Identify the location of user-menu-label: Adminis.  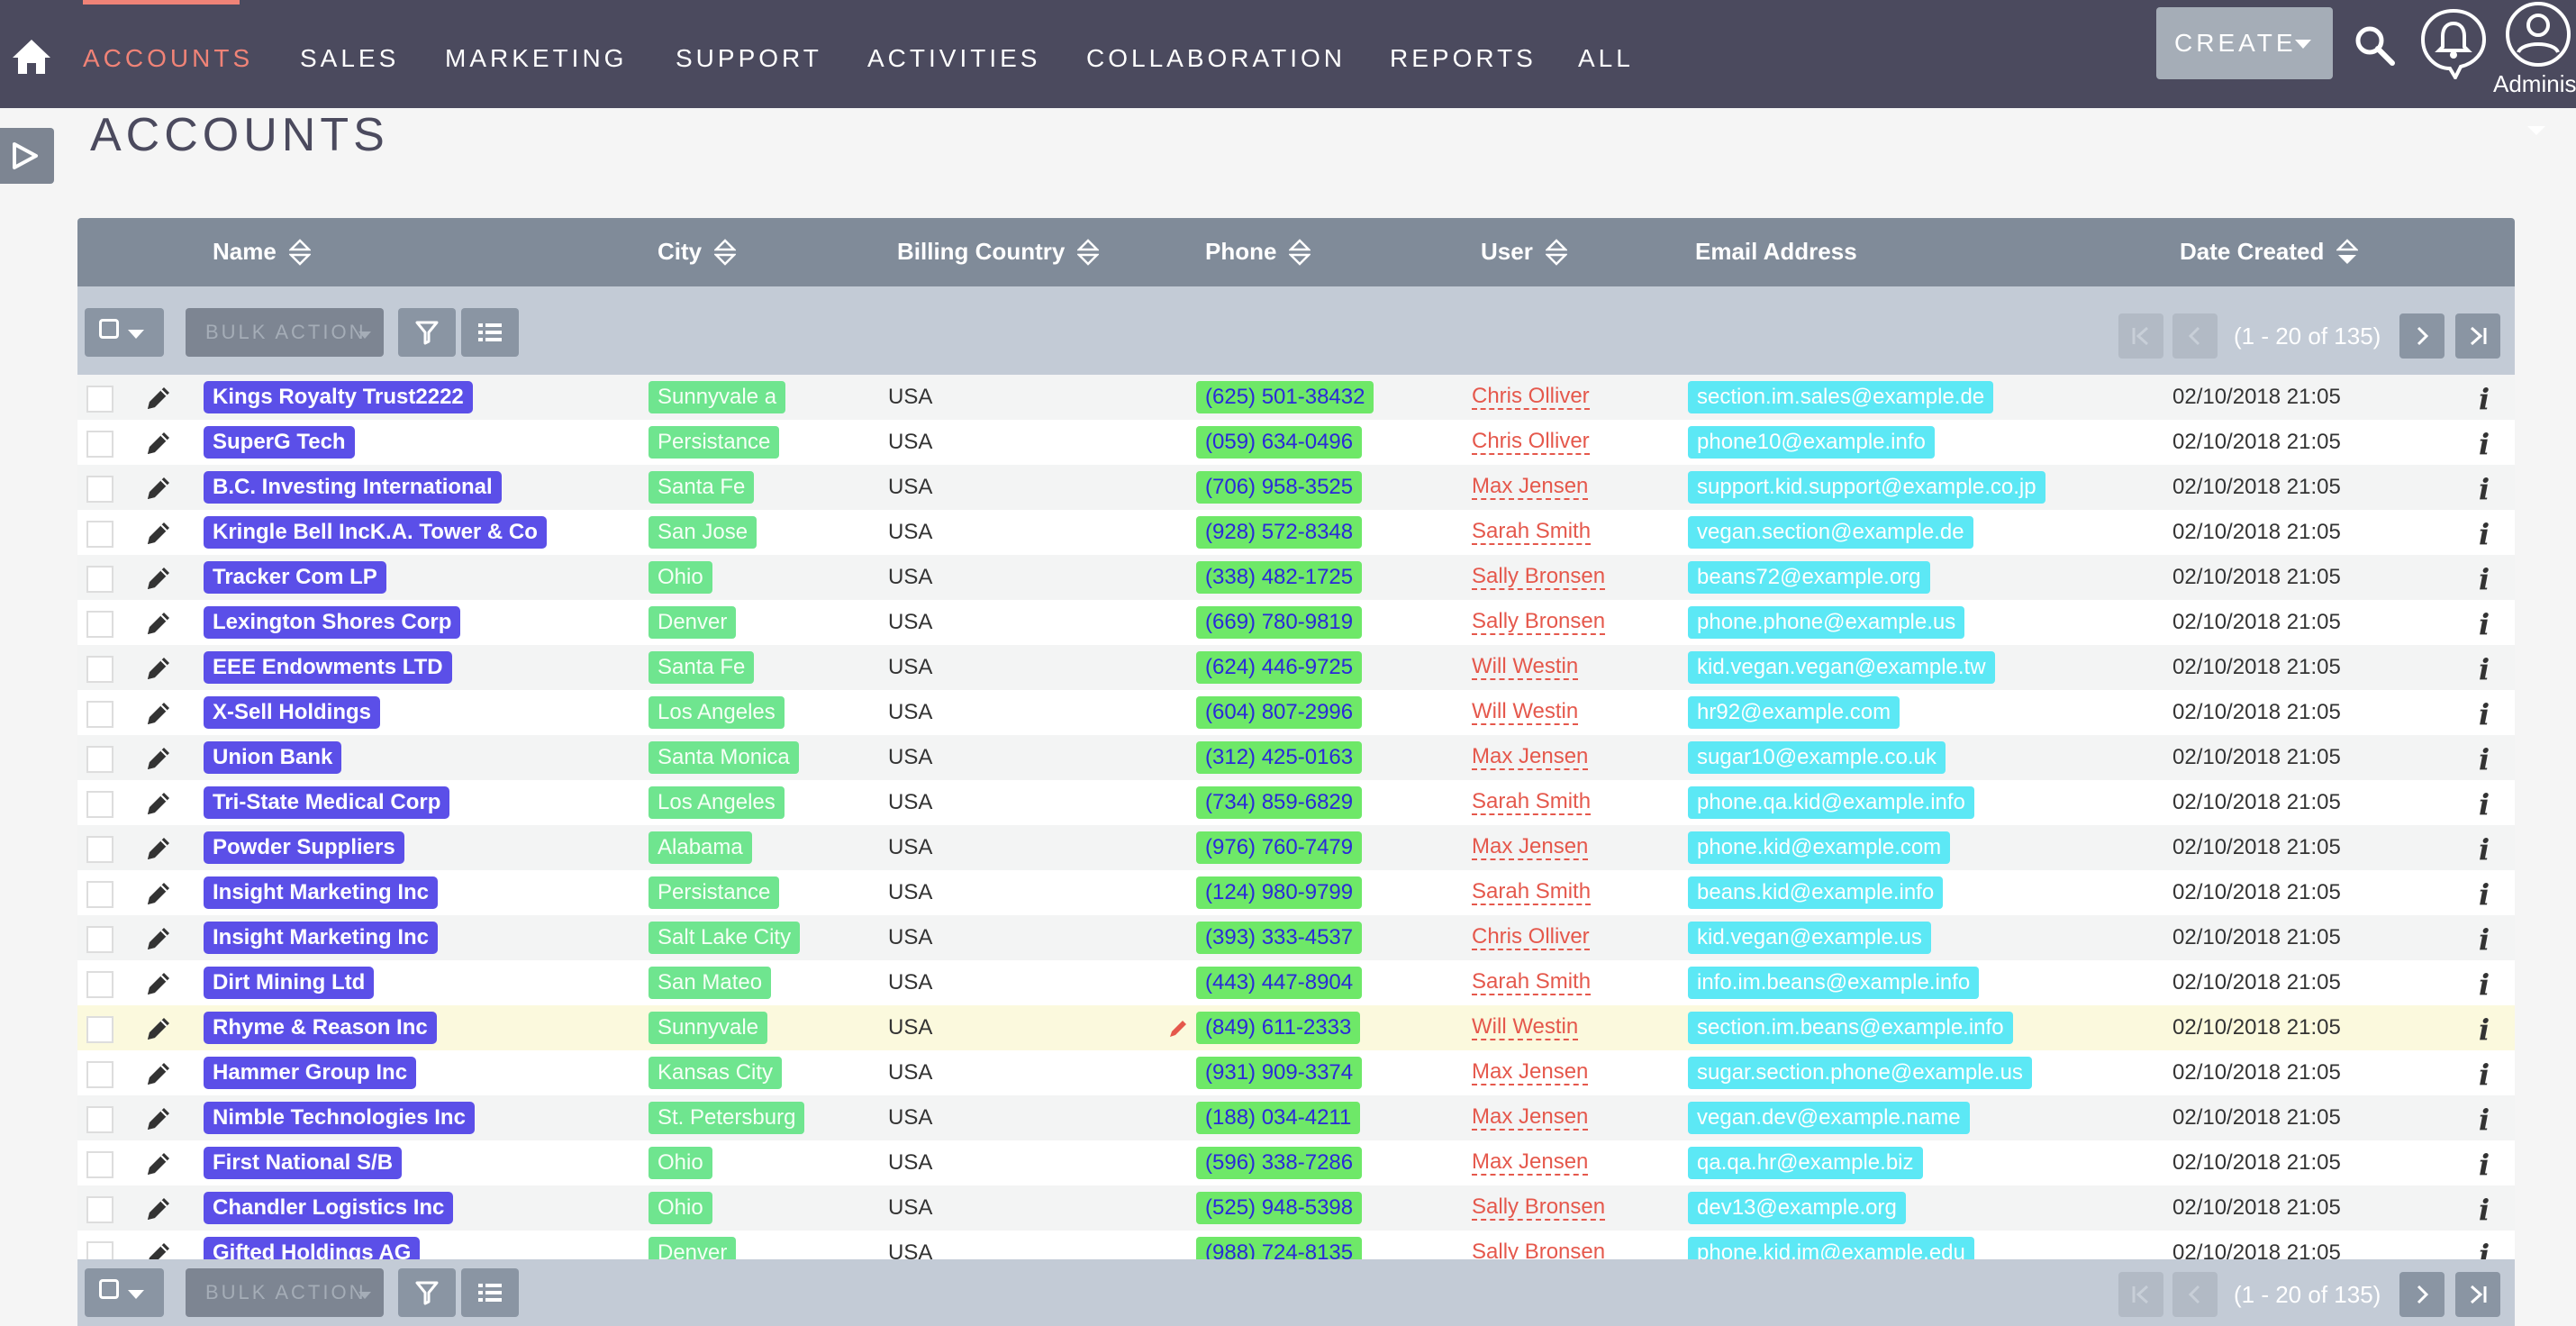
(2534, 84).